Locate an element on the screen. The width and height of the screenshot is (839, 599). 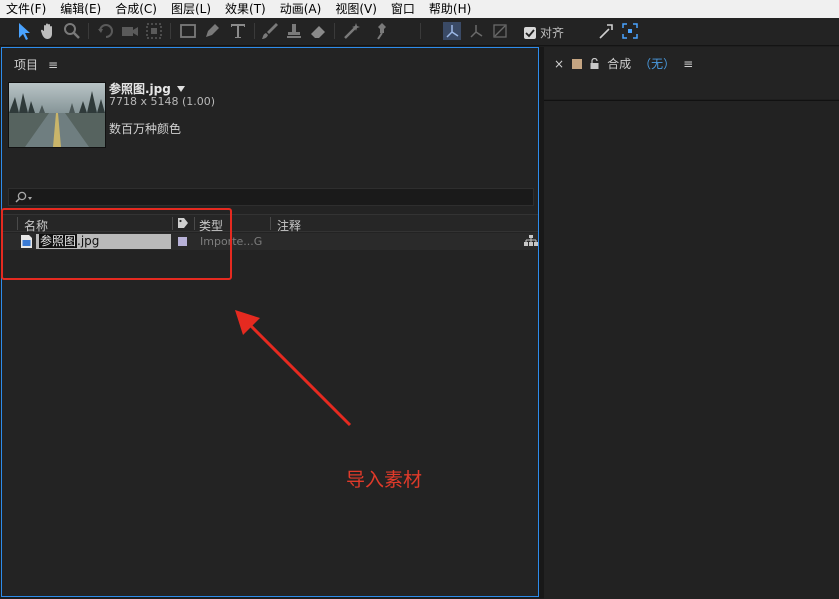
close-icon: × is located at coordinates (559, 64).